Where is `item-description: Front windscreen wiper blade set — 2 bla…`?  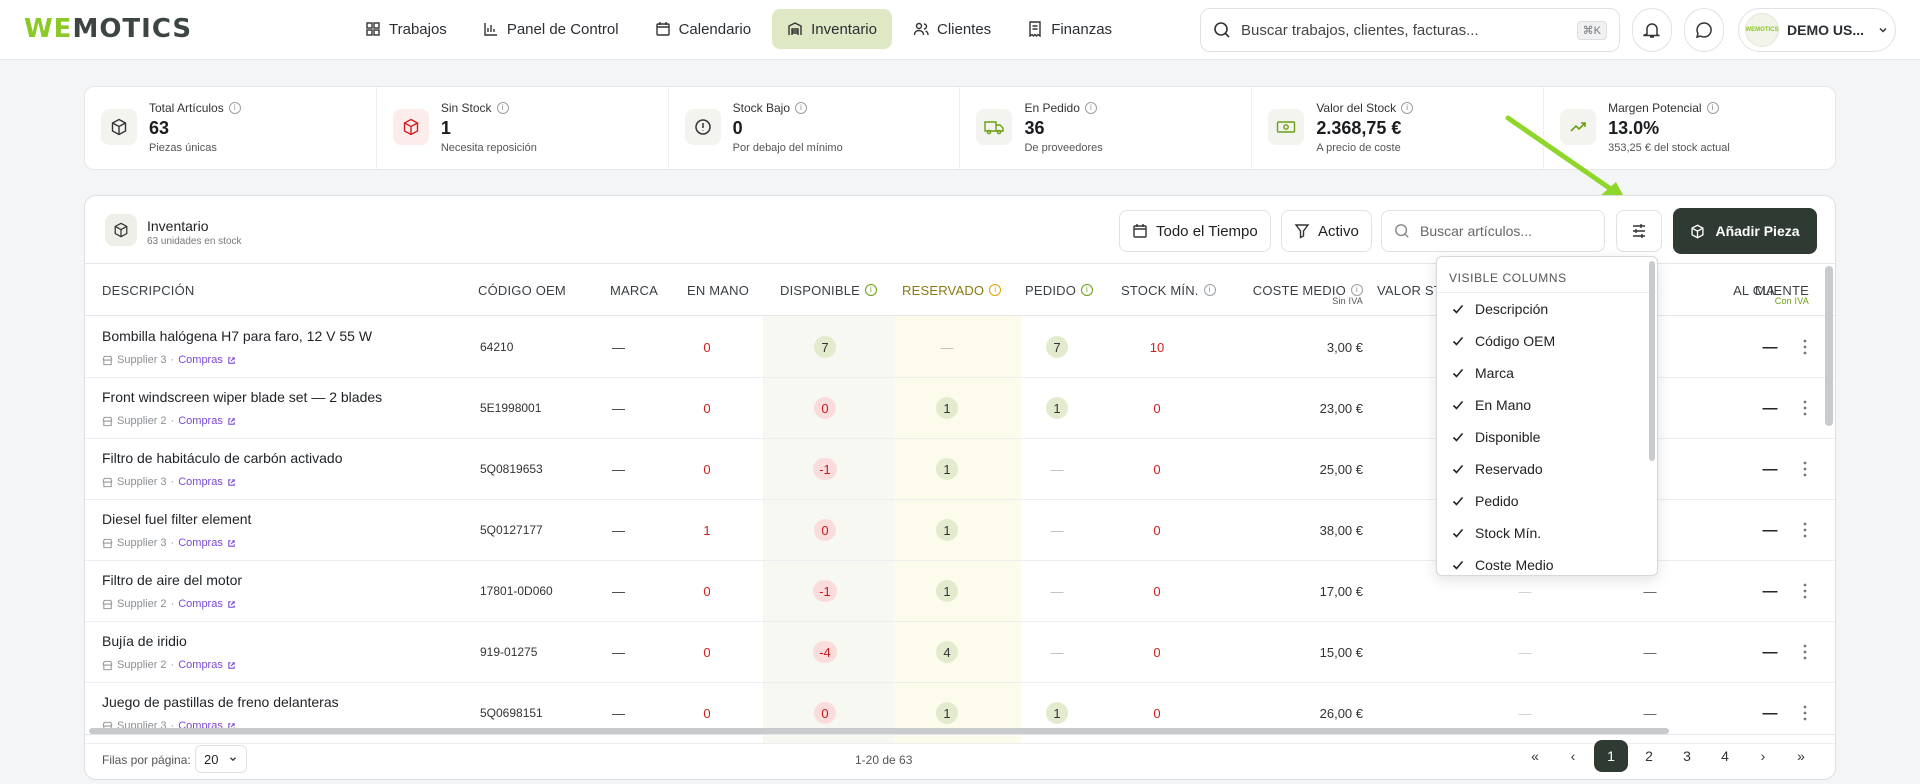 item-description: Front windscreen wiper blade set — 2 bla… is located at coordinates (242, 397).